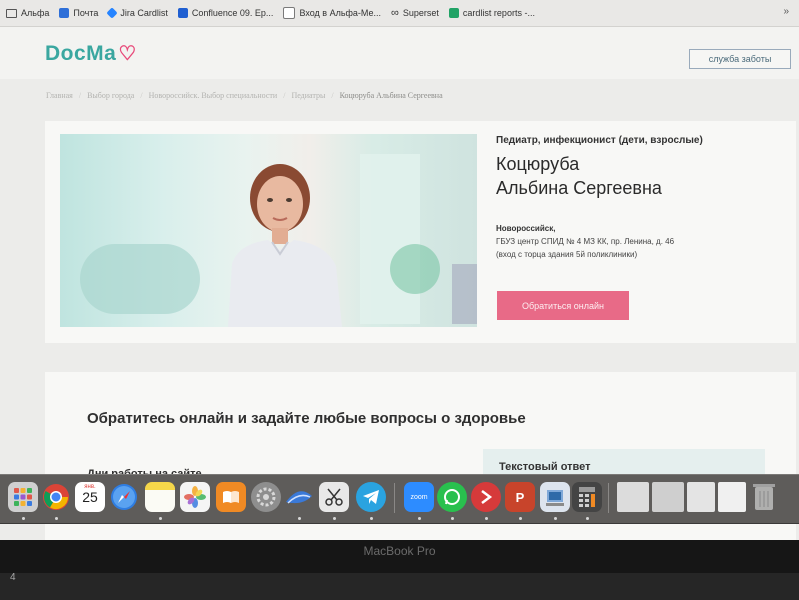 This screenshot has width=799, height=600. I want to click on jira-icon, so click(112, 13).